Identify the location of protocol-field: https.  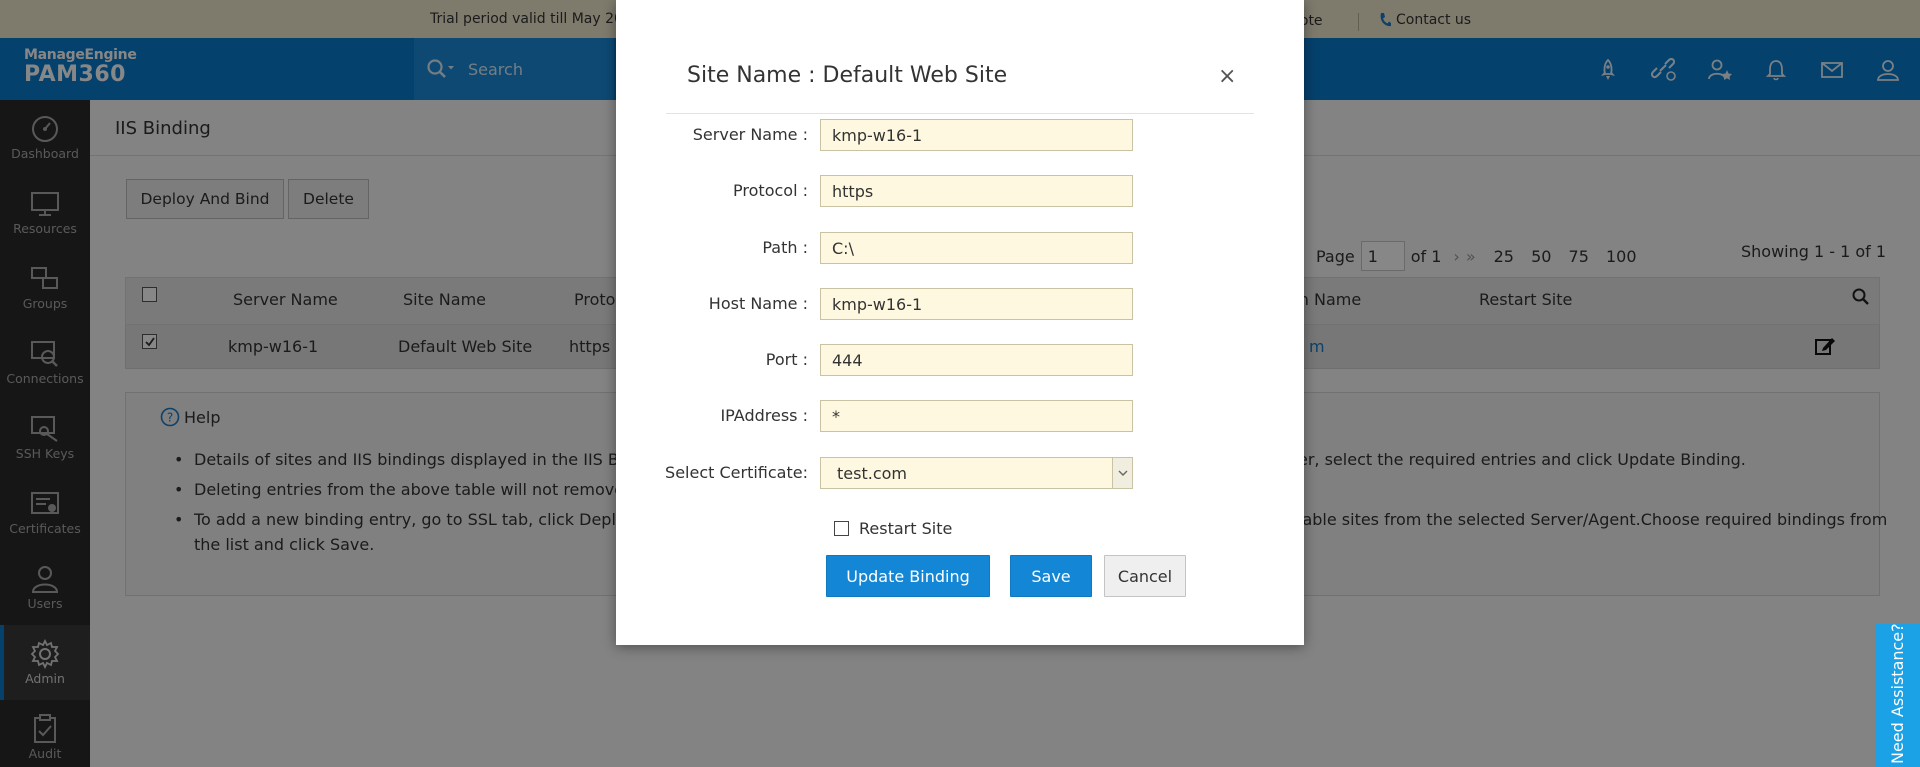
(976, 191).